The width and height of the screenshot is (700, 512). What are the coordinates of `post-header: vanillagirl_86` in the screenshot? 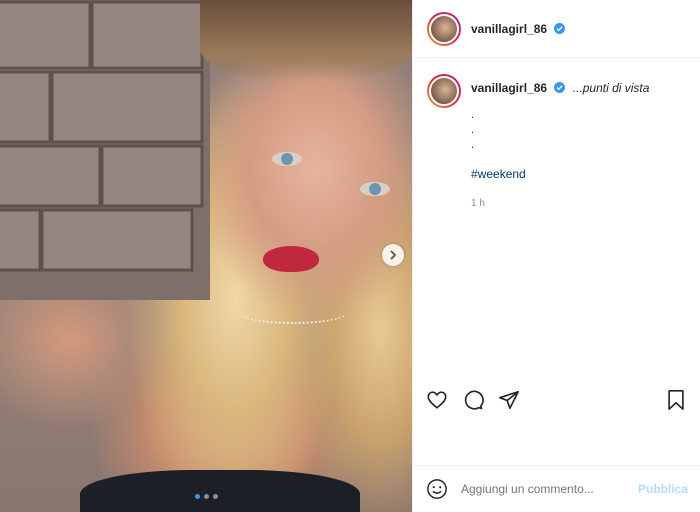 It's located at (556, 29).